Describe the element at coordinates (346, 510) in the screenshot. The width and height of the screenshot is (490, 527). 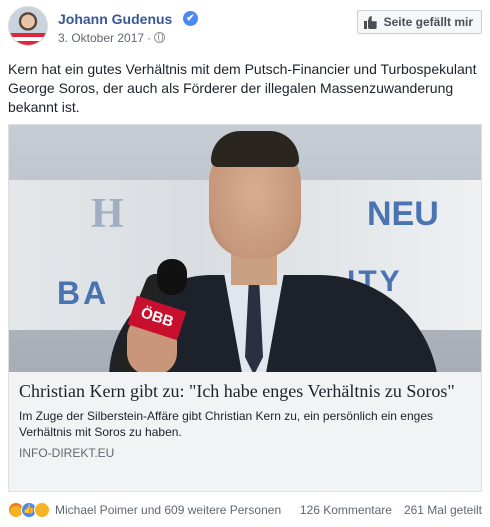
I see `comments-count-link: 126 Kommentare` at that location.